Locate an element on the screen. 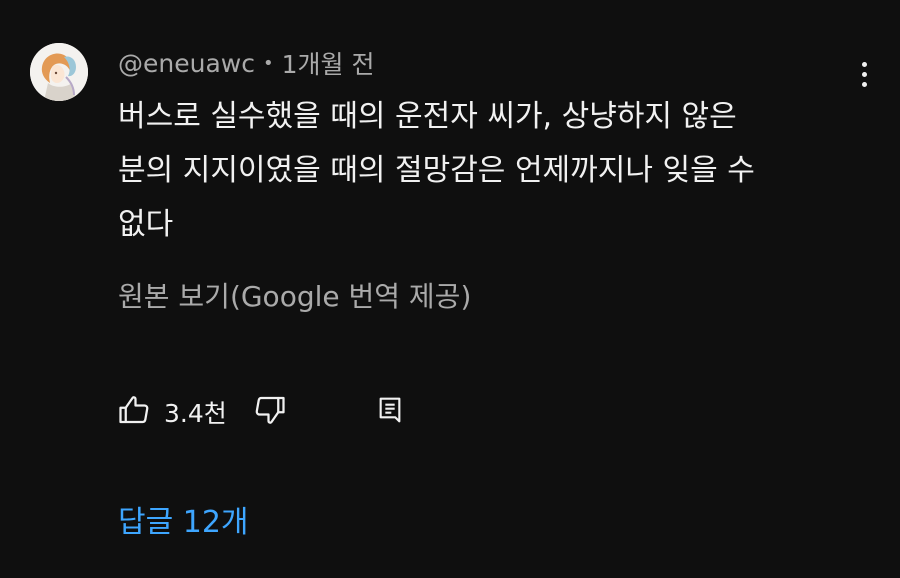 The image size is (900, 578). reply-button is located at coordinates (390, 410).